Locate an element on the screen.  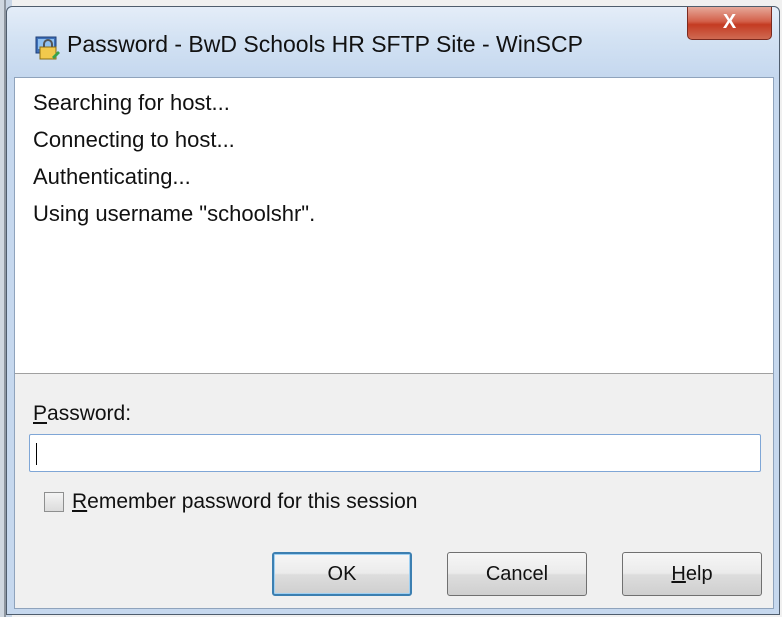
text-caret is located at coordinates (36, 454).